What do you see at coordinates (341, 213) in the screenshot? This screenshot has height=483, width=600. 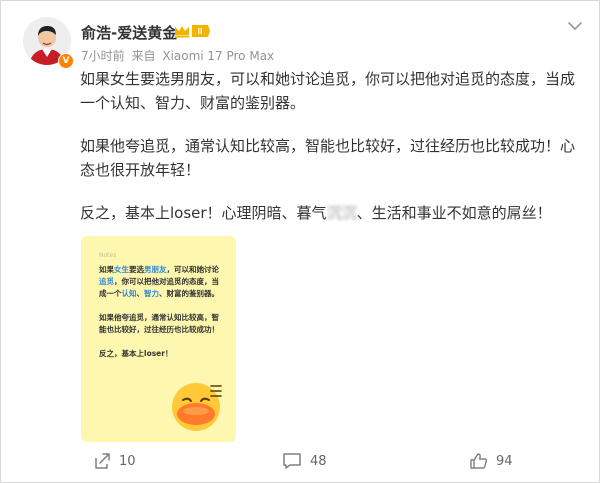 I see `blurred-text: 沉沉` at bounding box center [341, 213].